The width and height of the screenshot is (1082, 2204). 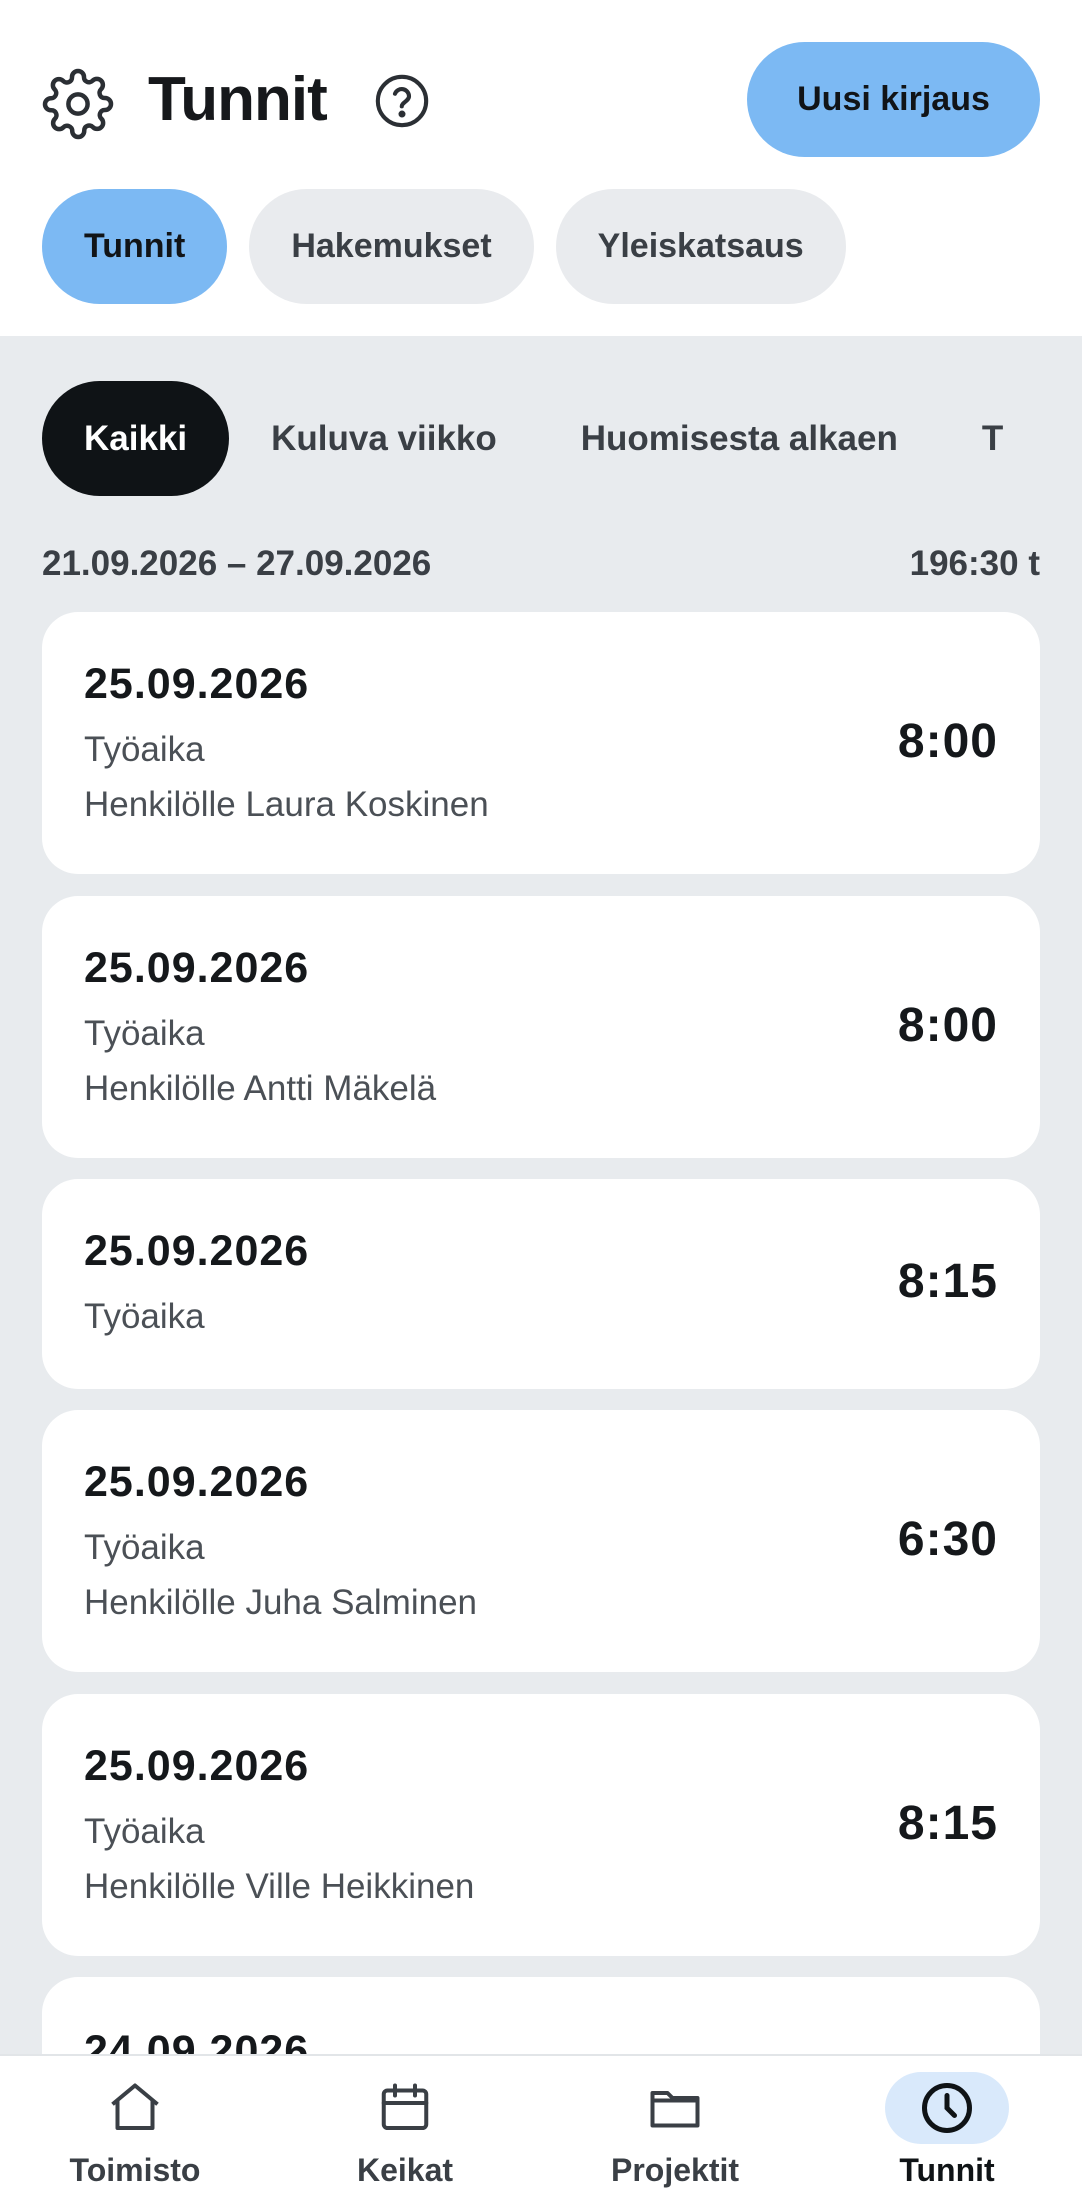 What do you see at coordinates (675, 2170) in the screenshot?
I see `nav-label: Projektit` at bounding box center [675, 2170].